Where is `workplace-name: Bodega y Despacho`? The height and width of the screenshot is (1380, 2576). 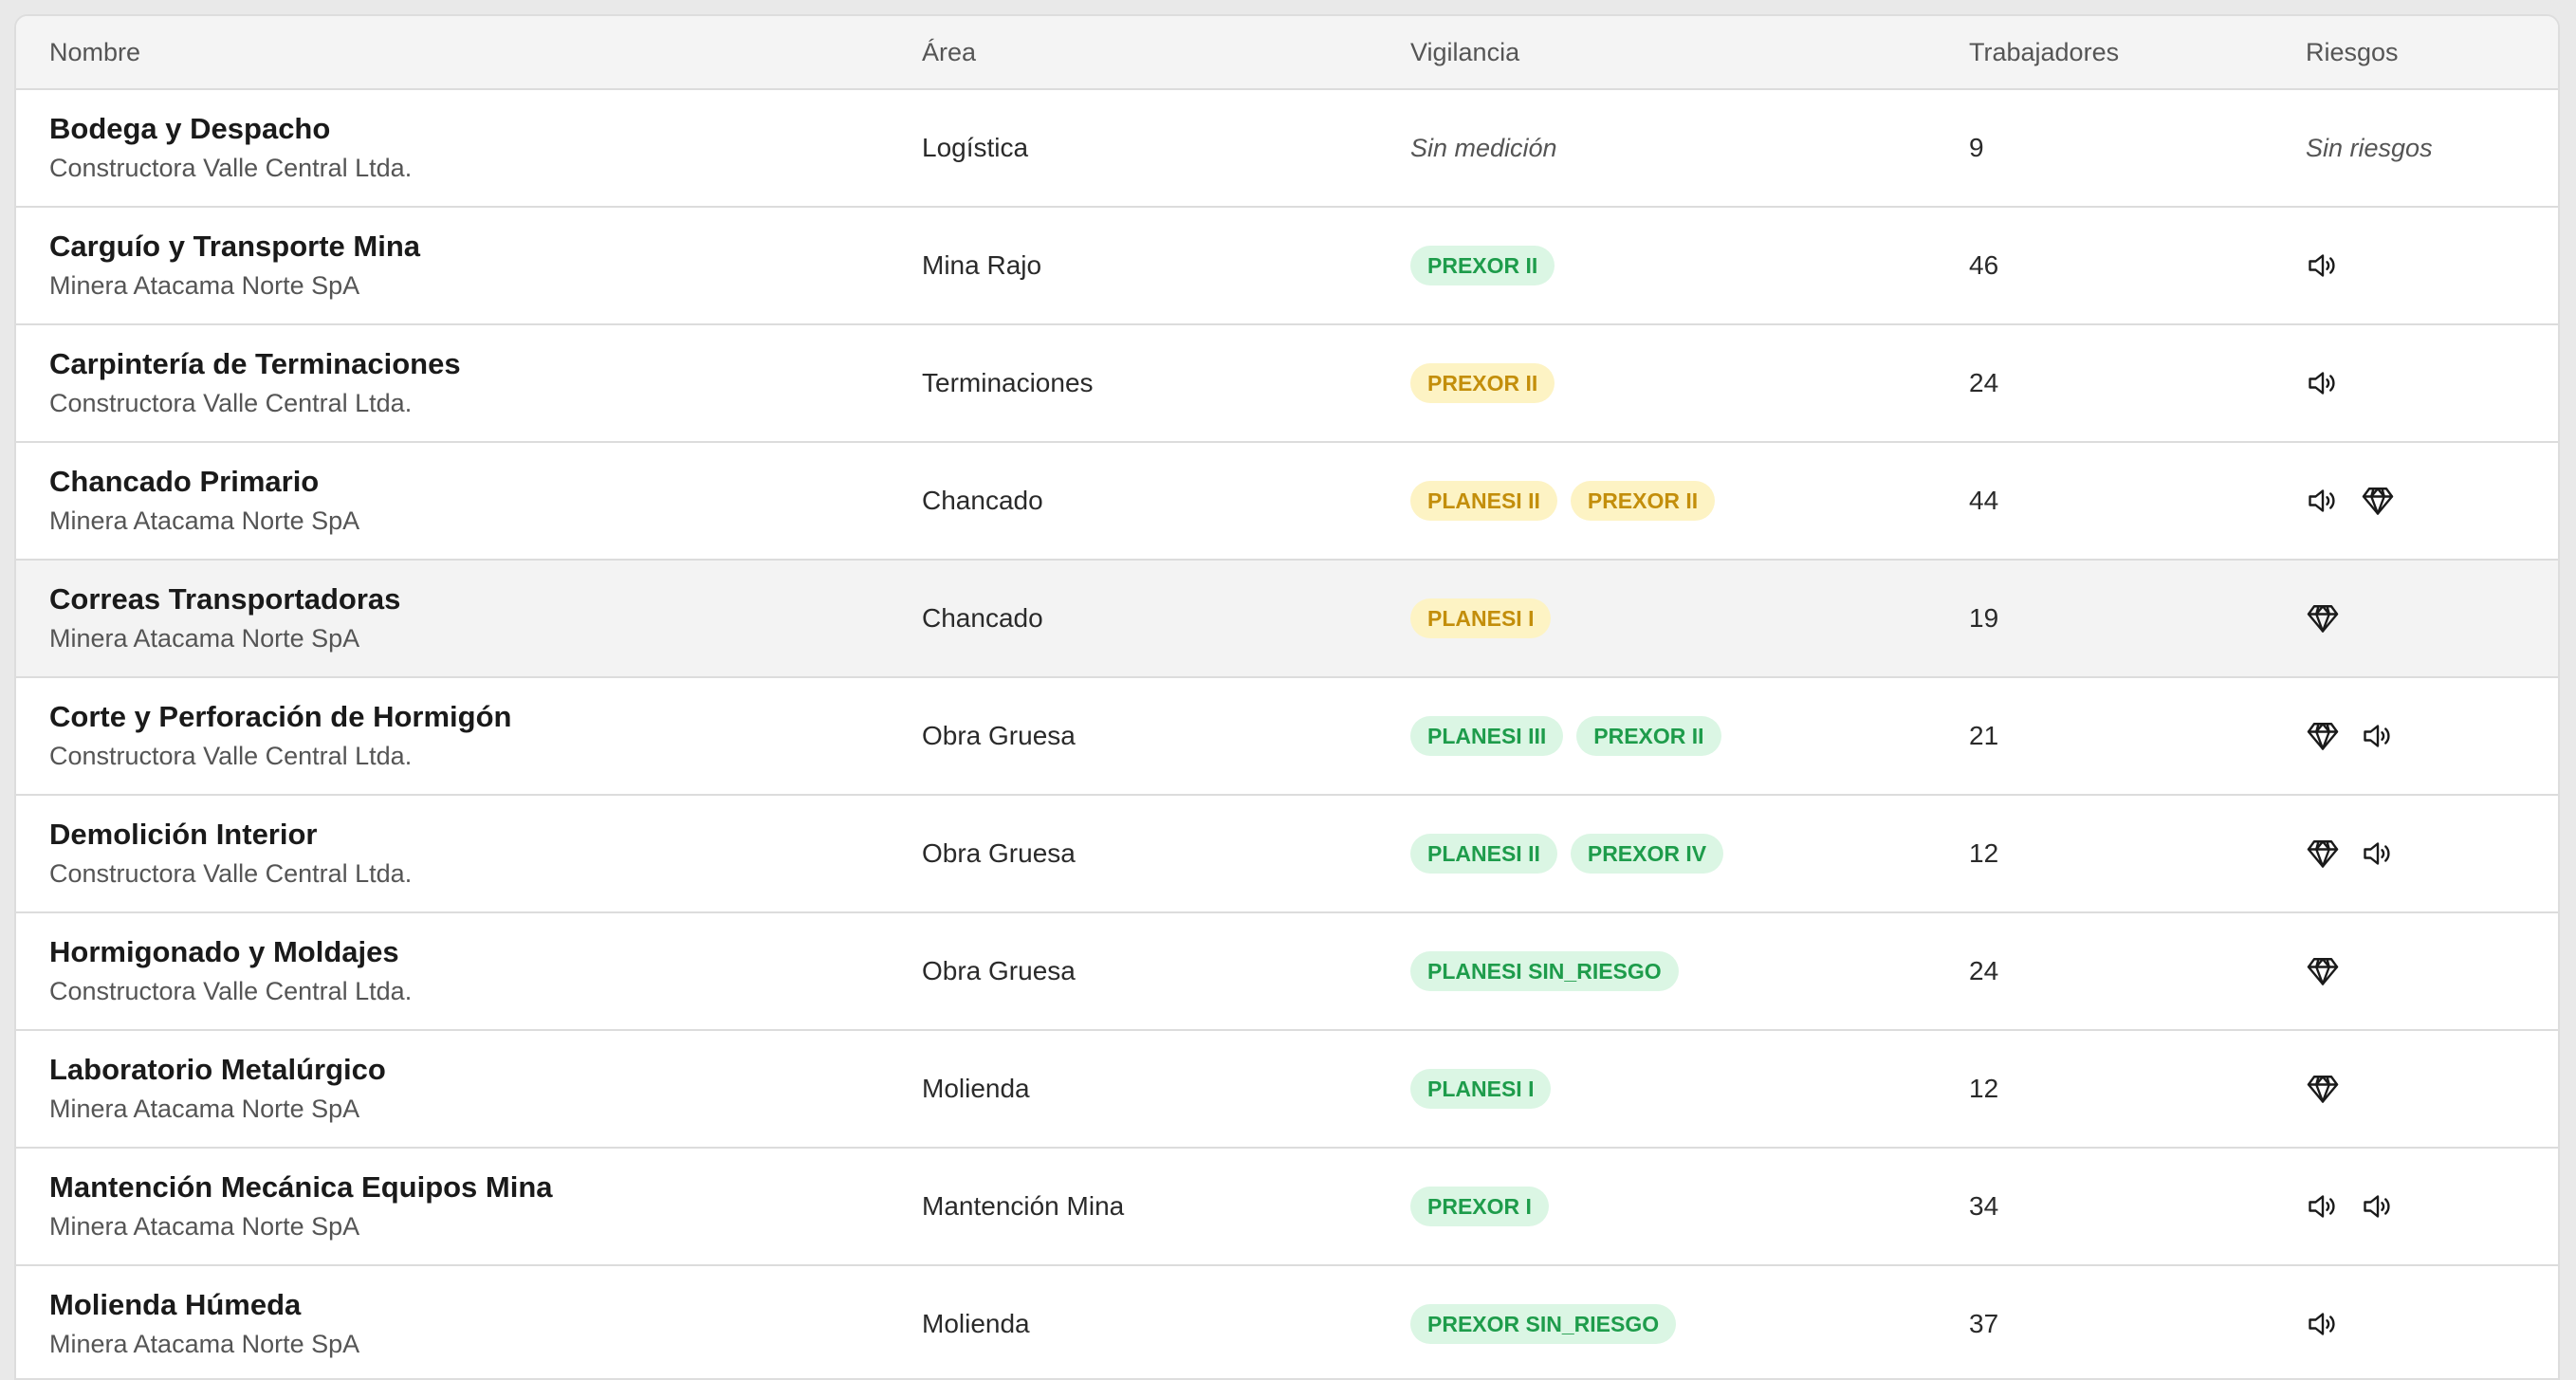 workplace-name: Bodega y Despacho is located at coordinates (469, 129).